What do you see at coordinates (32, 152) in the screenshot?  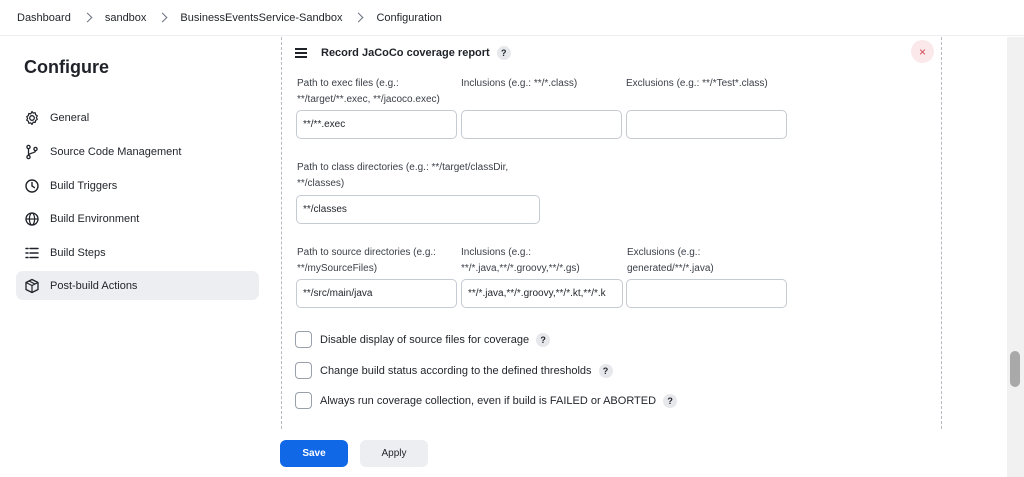 I see `branch-icon` at bounding box center [32, 152].